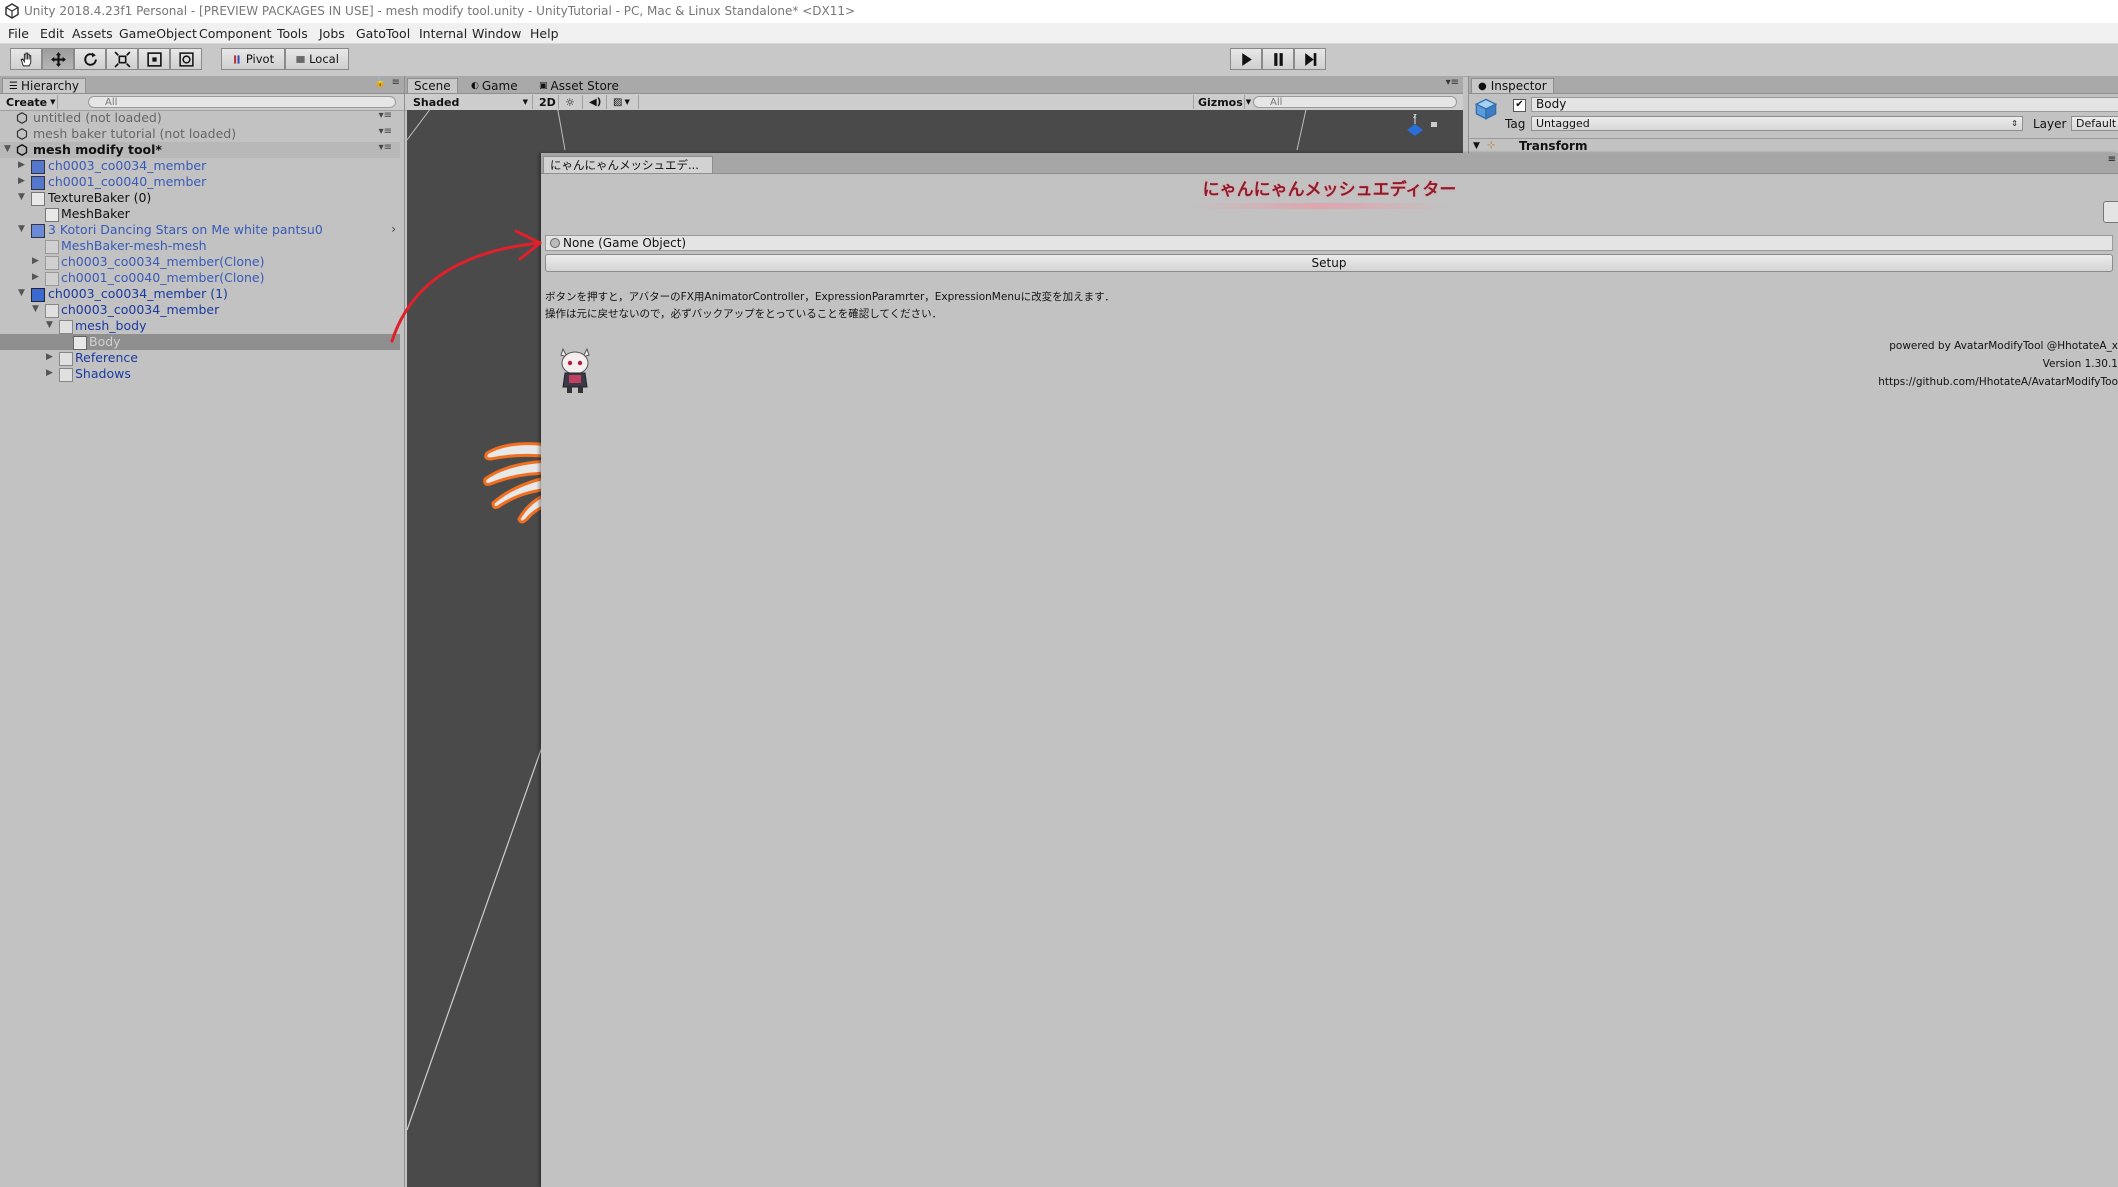 This screenshot has height=1187, width=2118. I want to click on unity-scene-icon, so click(22, 150).